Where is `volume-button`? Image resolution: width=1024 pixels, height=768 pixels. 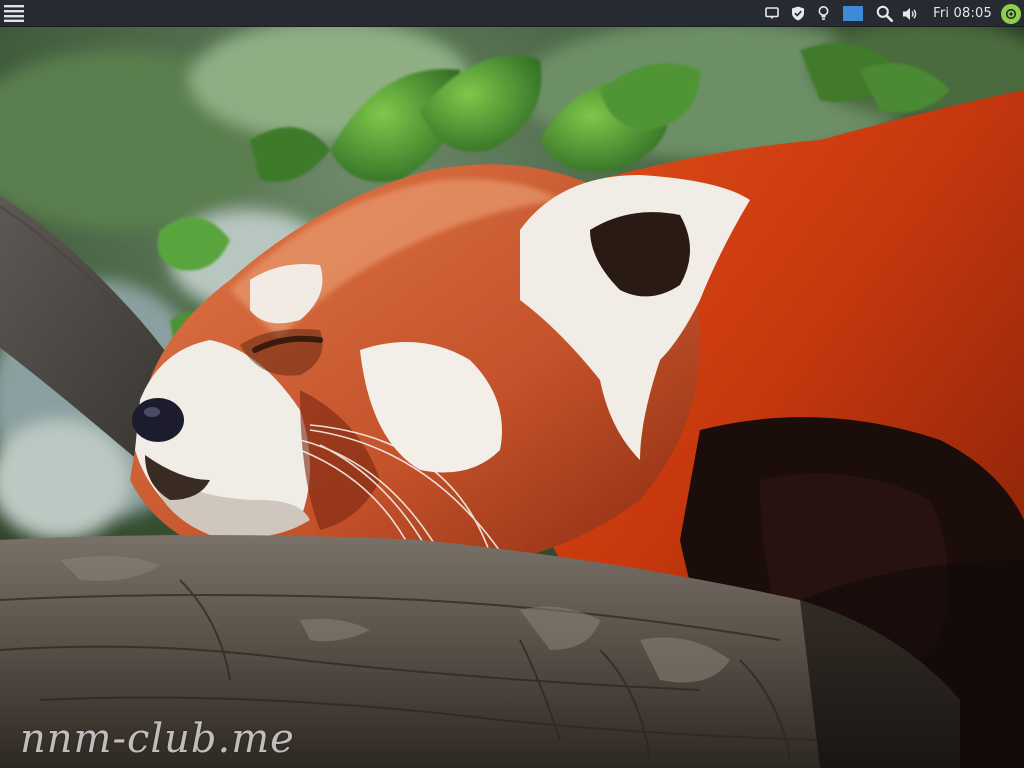
volume-button is located at coordinates (910, 13).